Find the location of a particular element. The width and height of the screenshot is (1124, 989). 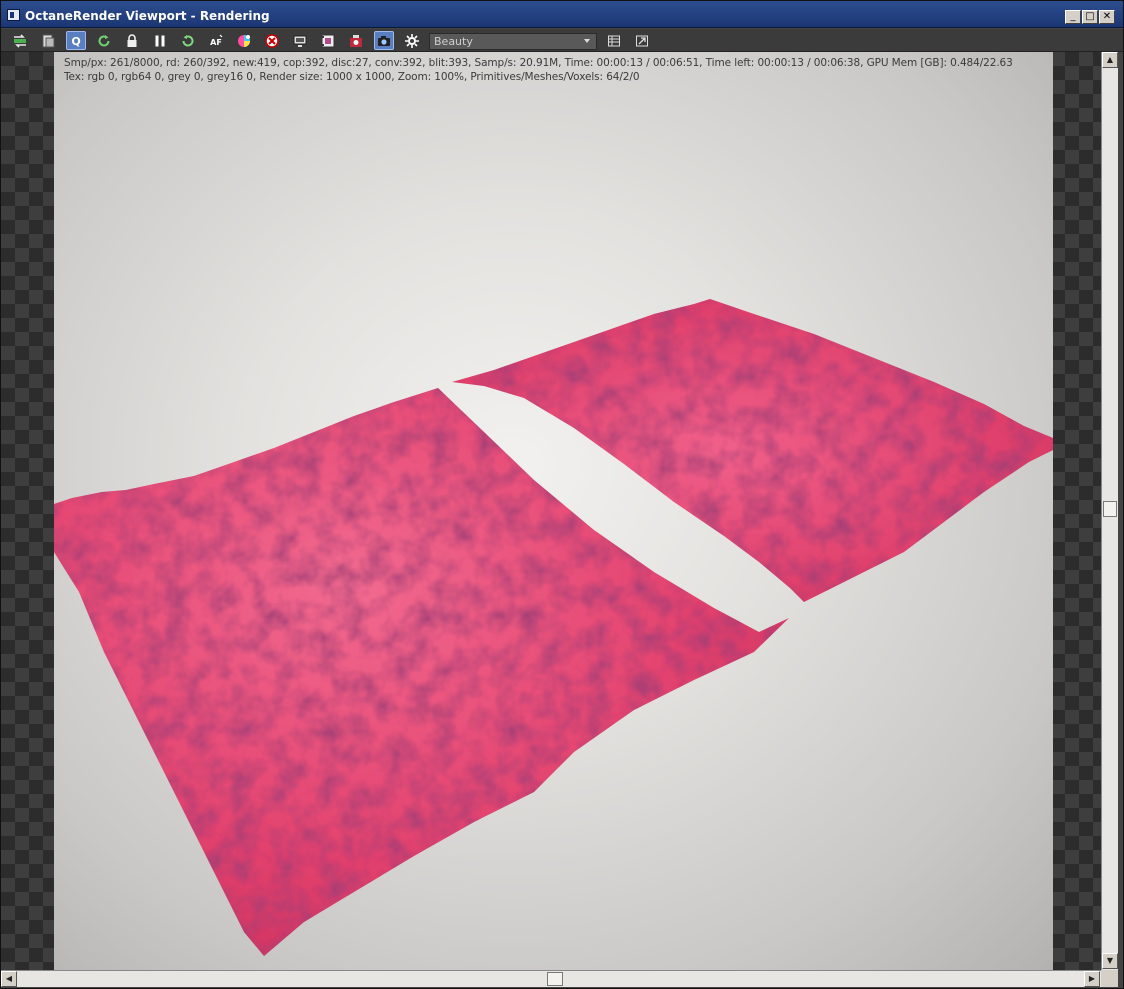

chevron-down-icon is located at coordinates (587, 41).